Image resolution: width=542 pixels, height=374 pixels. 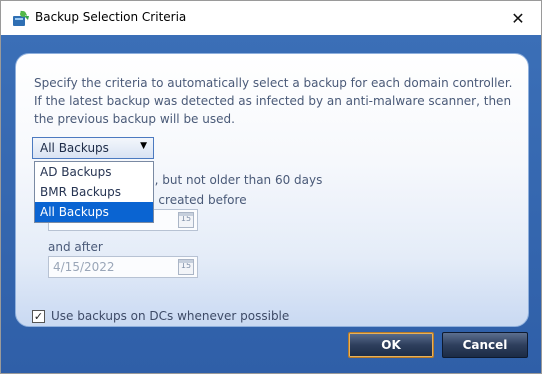 What do you see at coordinates (391, 345) in the screenshot?
I see `ok-button: OK` at bounding box center [391, 345].